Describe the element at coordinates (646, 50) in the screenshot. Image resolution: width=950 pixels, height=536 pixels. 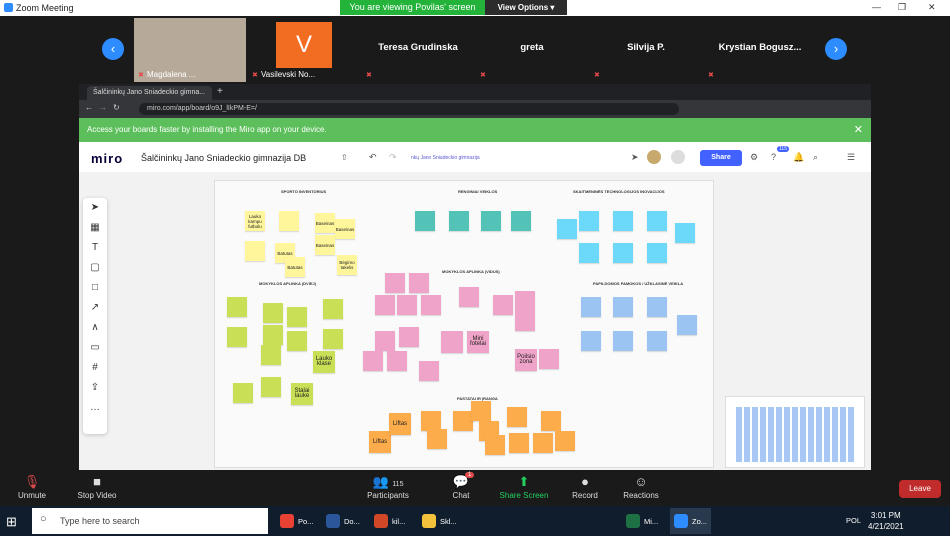
I see `participant-tile: Silvija P. ✖` at that location.